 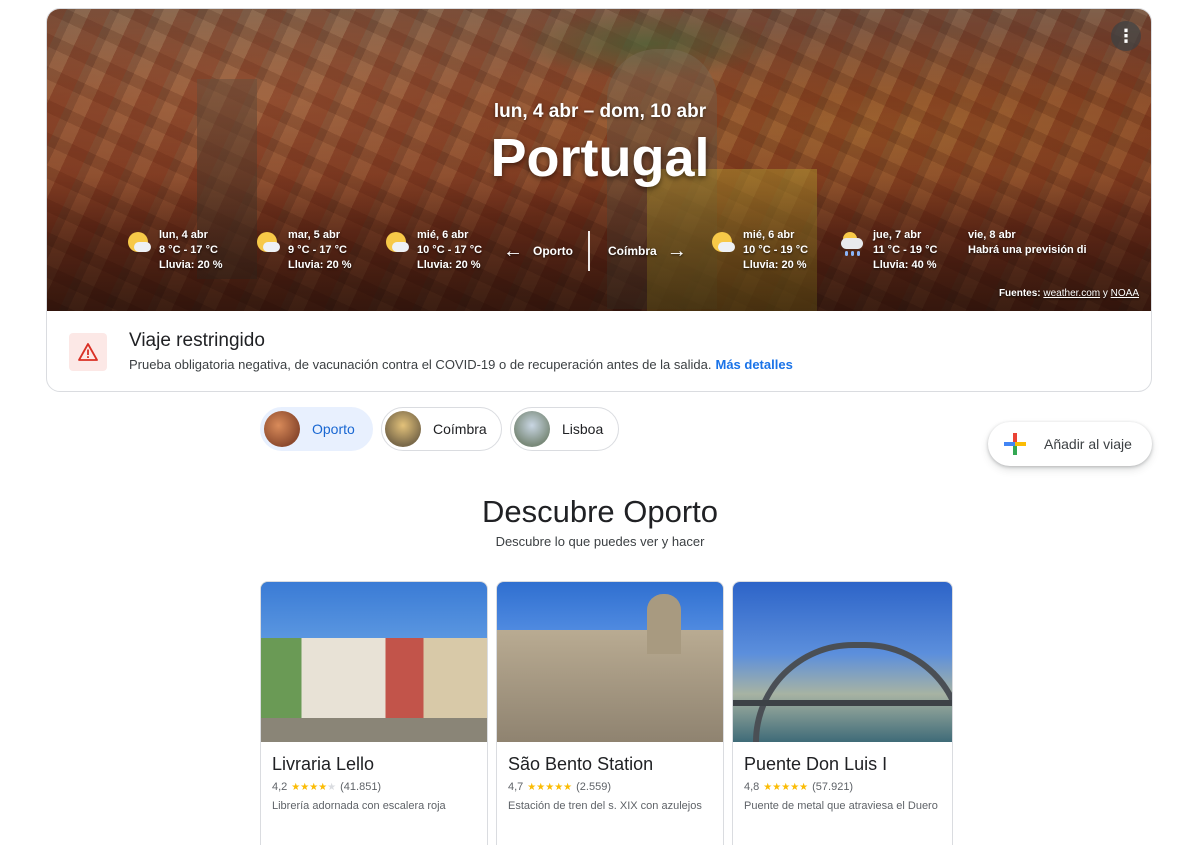 I want to click on more-details-link: Más detalles, so click(x=753, y=364).